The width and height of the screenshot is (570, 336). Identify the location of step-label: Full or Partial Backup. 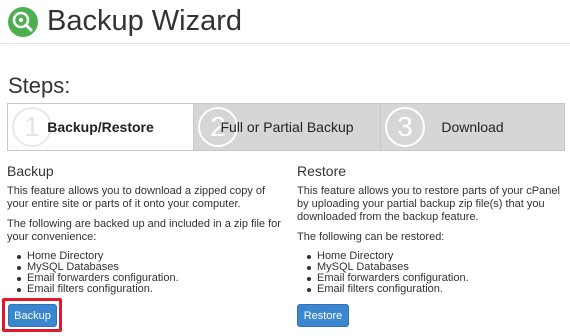
(287, 127).